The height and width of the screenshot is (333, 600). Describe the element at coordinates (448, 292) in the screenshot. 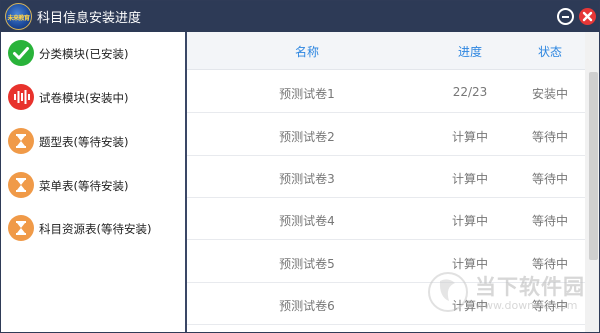

I see `watermark-logo-icon` at that location.